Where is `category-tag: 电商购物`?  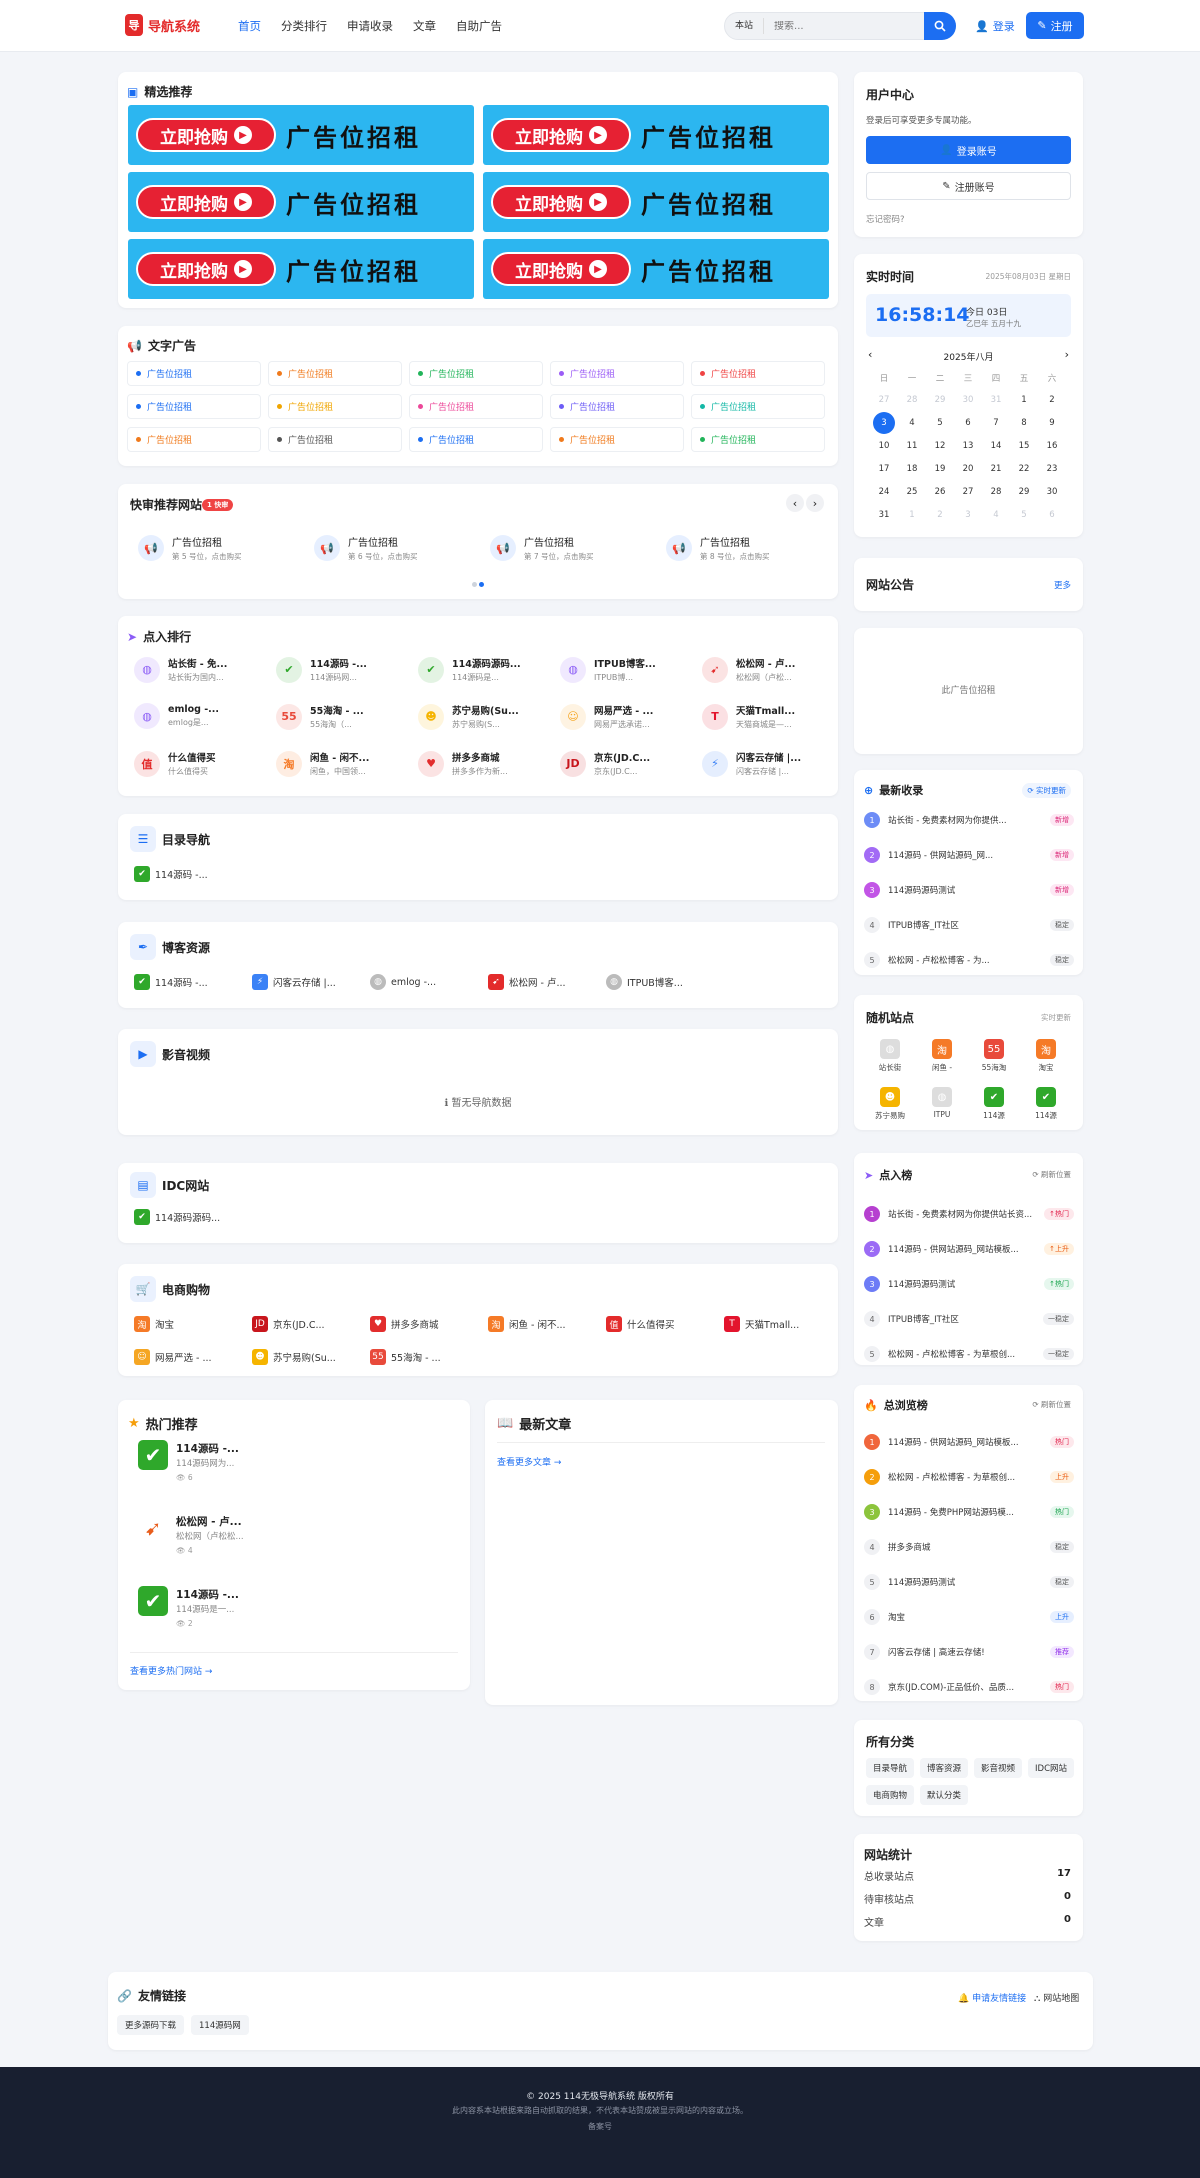 category-tag: 电商购物 is located at coordinates (890, 1795).